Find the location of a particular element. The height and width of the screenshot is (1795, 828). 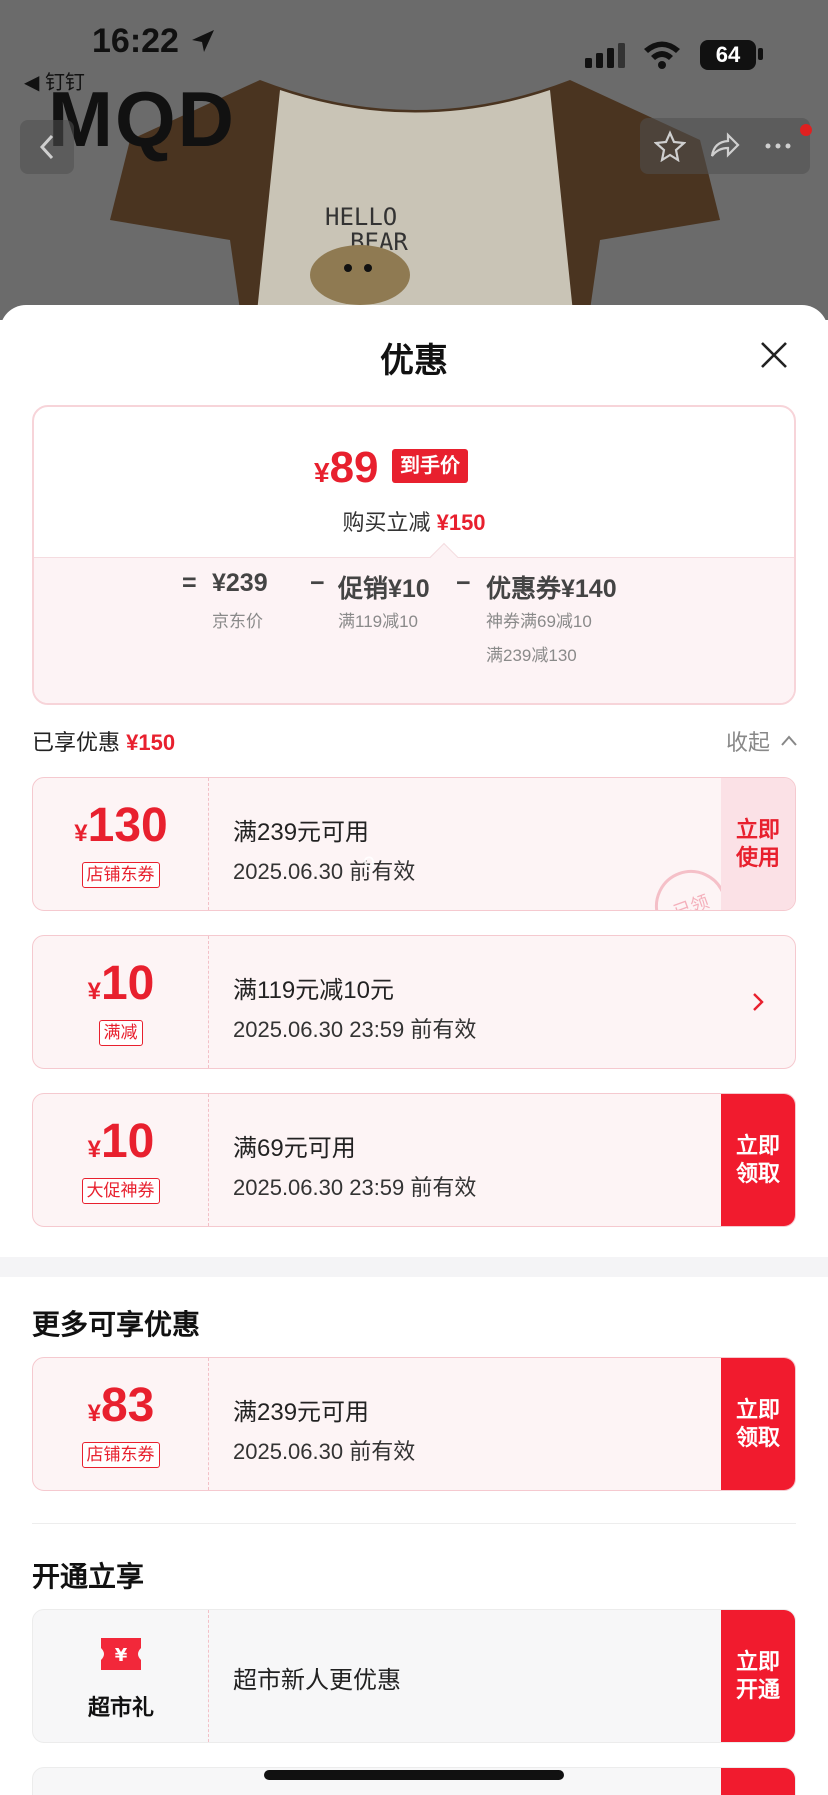

coupon-condition: 满119元减10元 is located at coordinates (313, 990).